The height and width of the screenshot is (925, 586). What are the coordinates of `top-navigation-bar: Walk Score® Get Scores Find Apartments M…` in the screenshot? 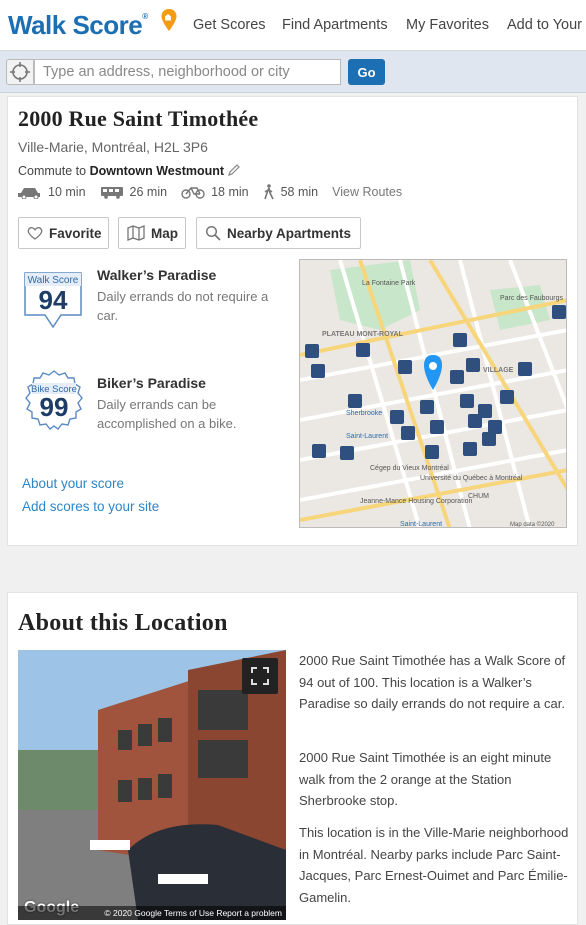 It's located at (293, 25).